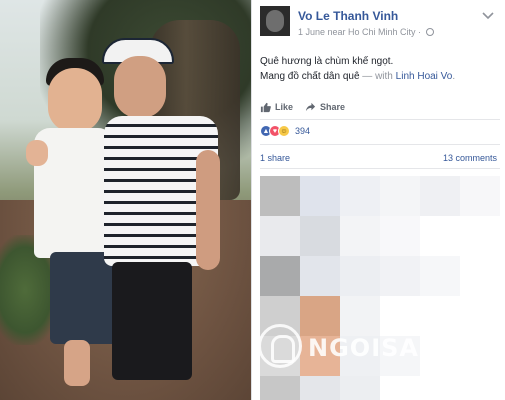  Describe the element at coordinates (454, 76) in the screenshot. I see `tagged-suffix: .` at that location.